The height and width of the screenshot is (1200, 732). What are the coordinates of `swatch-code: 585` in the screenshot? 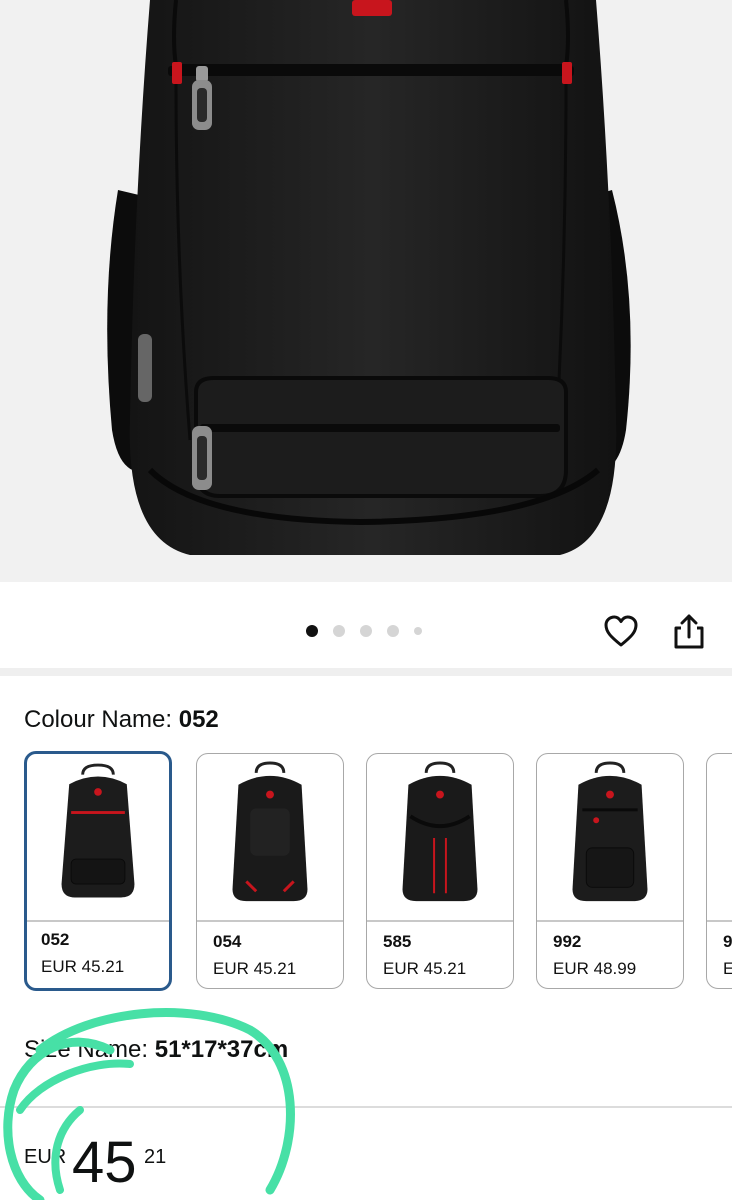 It's located at (397, 941).